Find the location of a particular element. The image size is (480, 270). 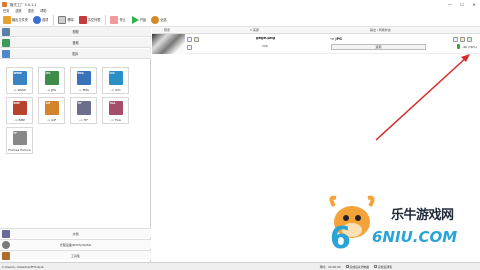

tile-webp: WEBP -> WebP is located at coordinates (19, 80).